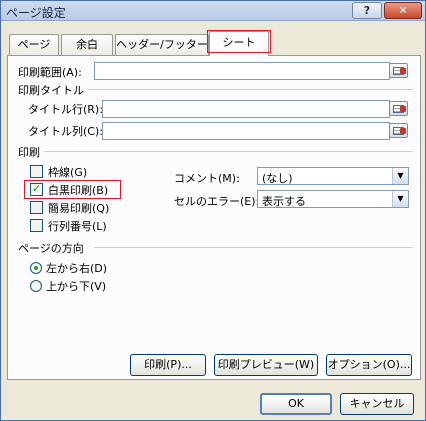 The width and height of the screenshot is (426, 421). I want to click on cell-errors-value: 表示する, so click(284, 201).